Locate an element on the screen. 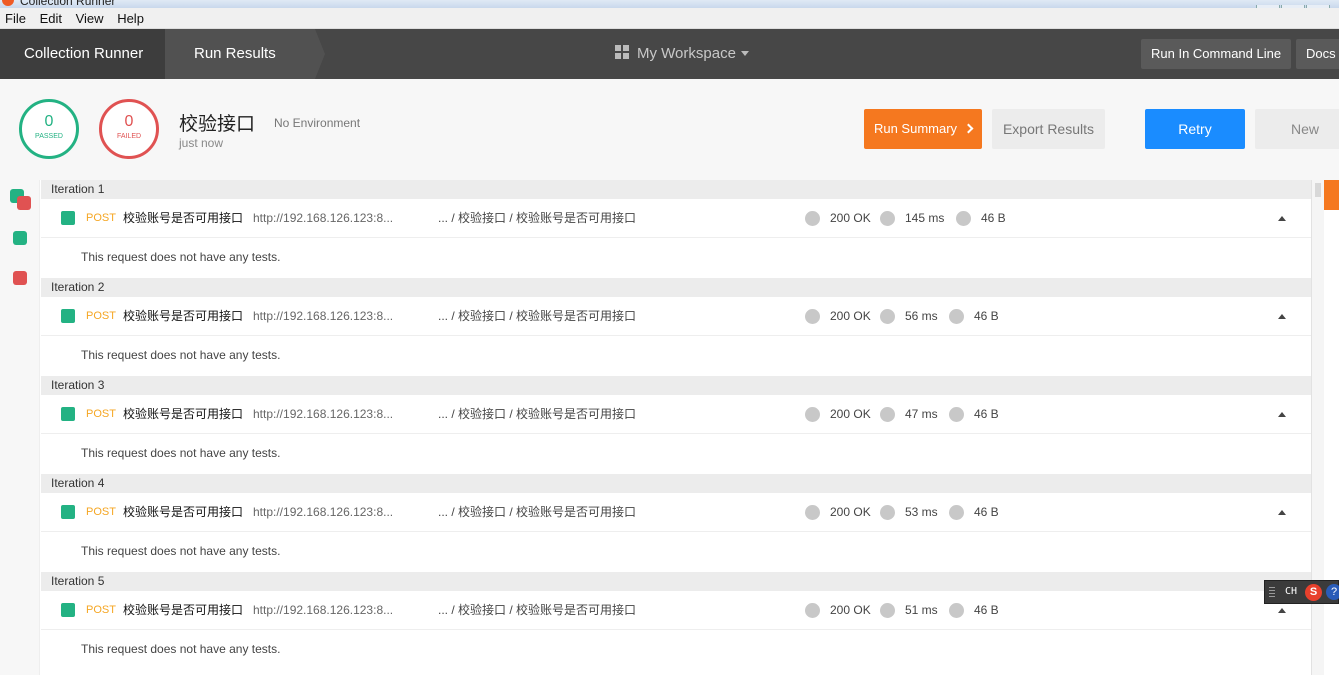  ime-toolbar: CH S ? is located at coordinates (1301, 592).